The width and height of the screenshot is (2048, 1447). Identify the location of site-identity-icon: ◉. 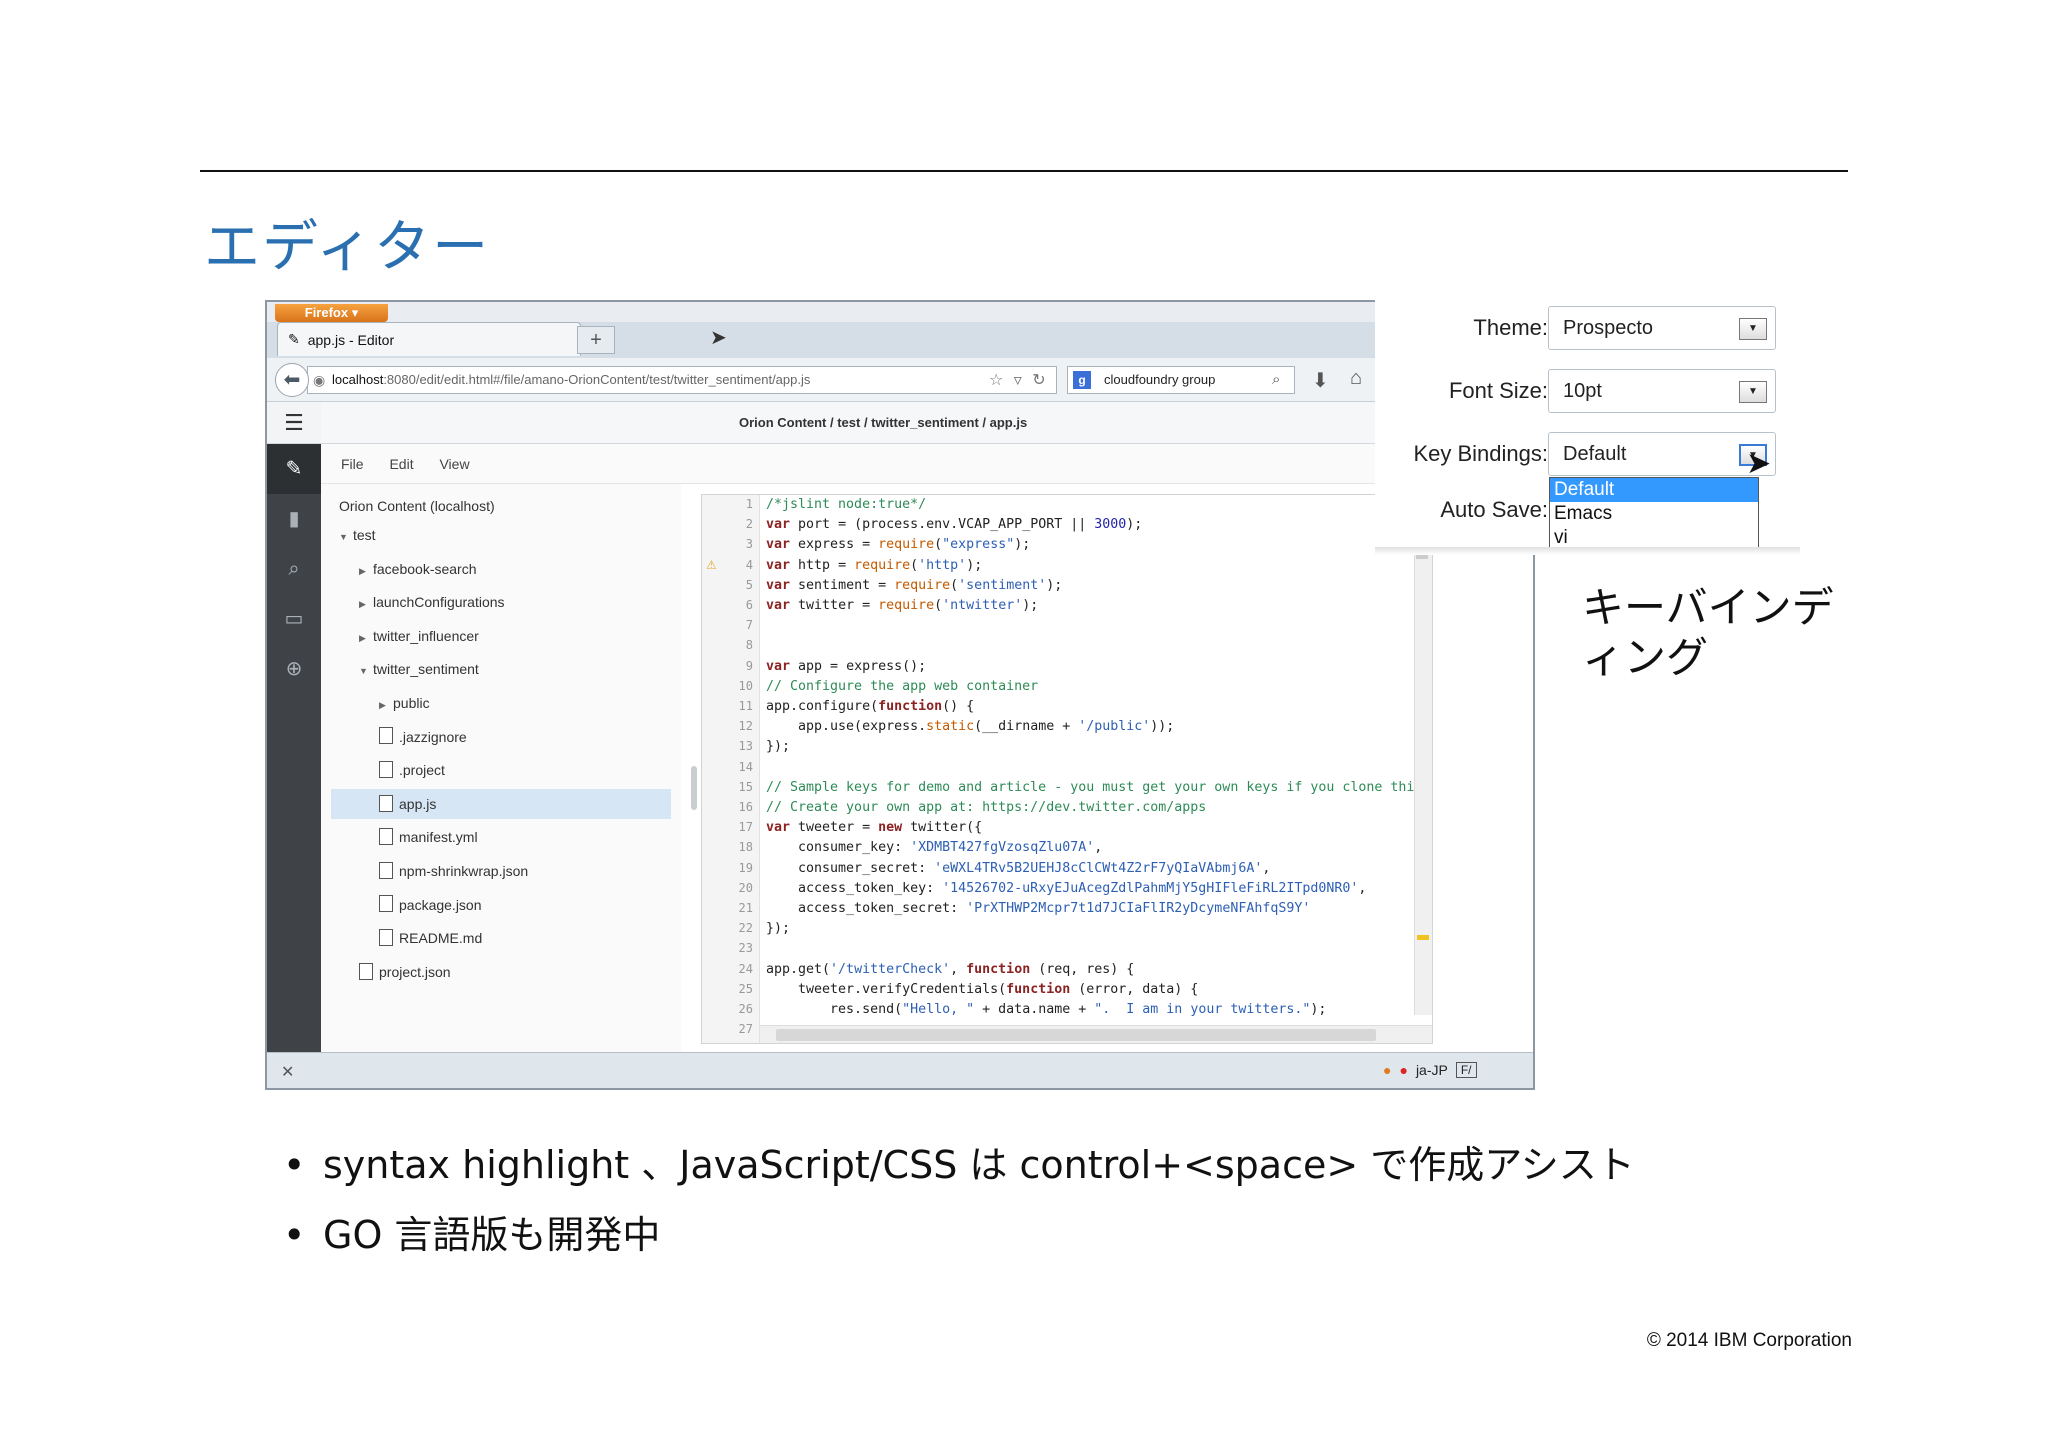
(319, 380).